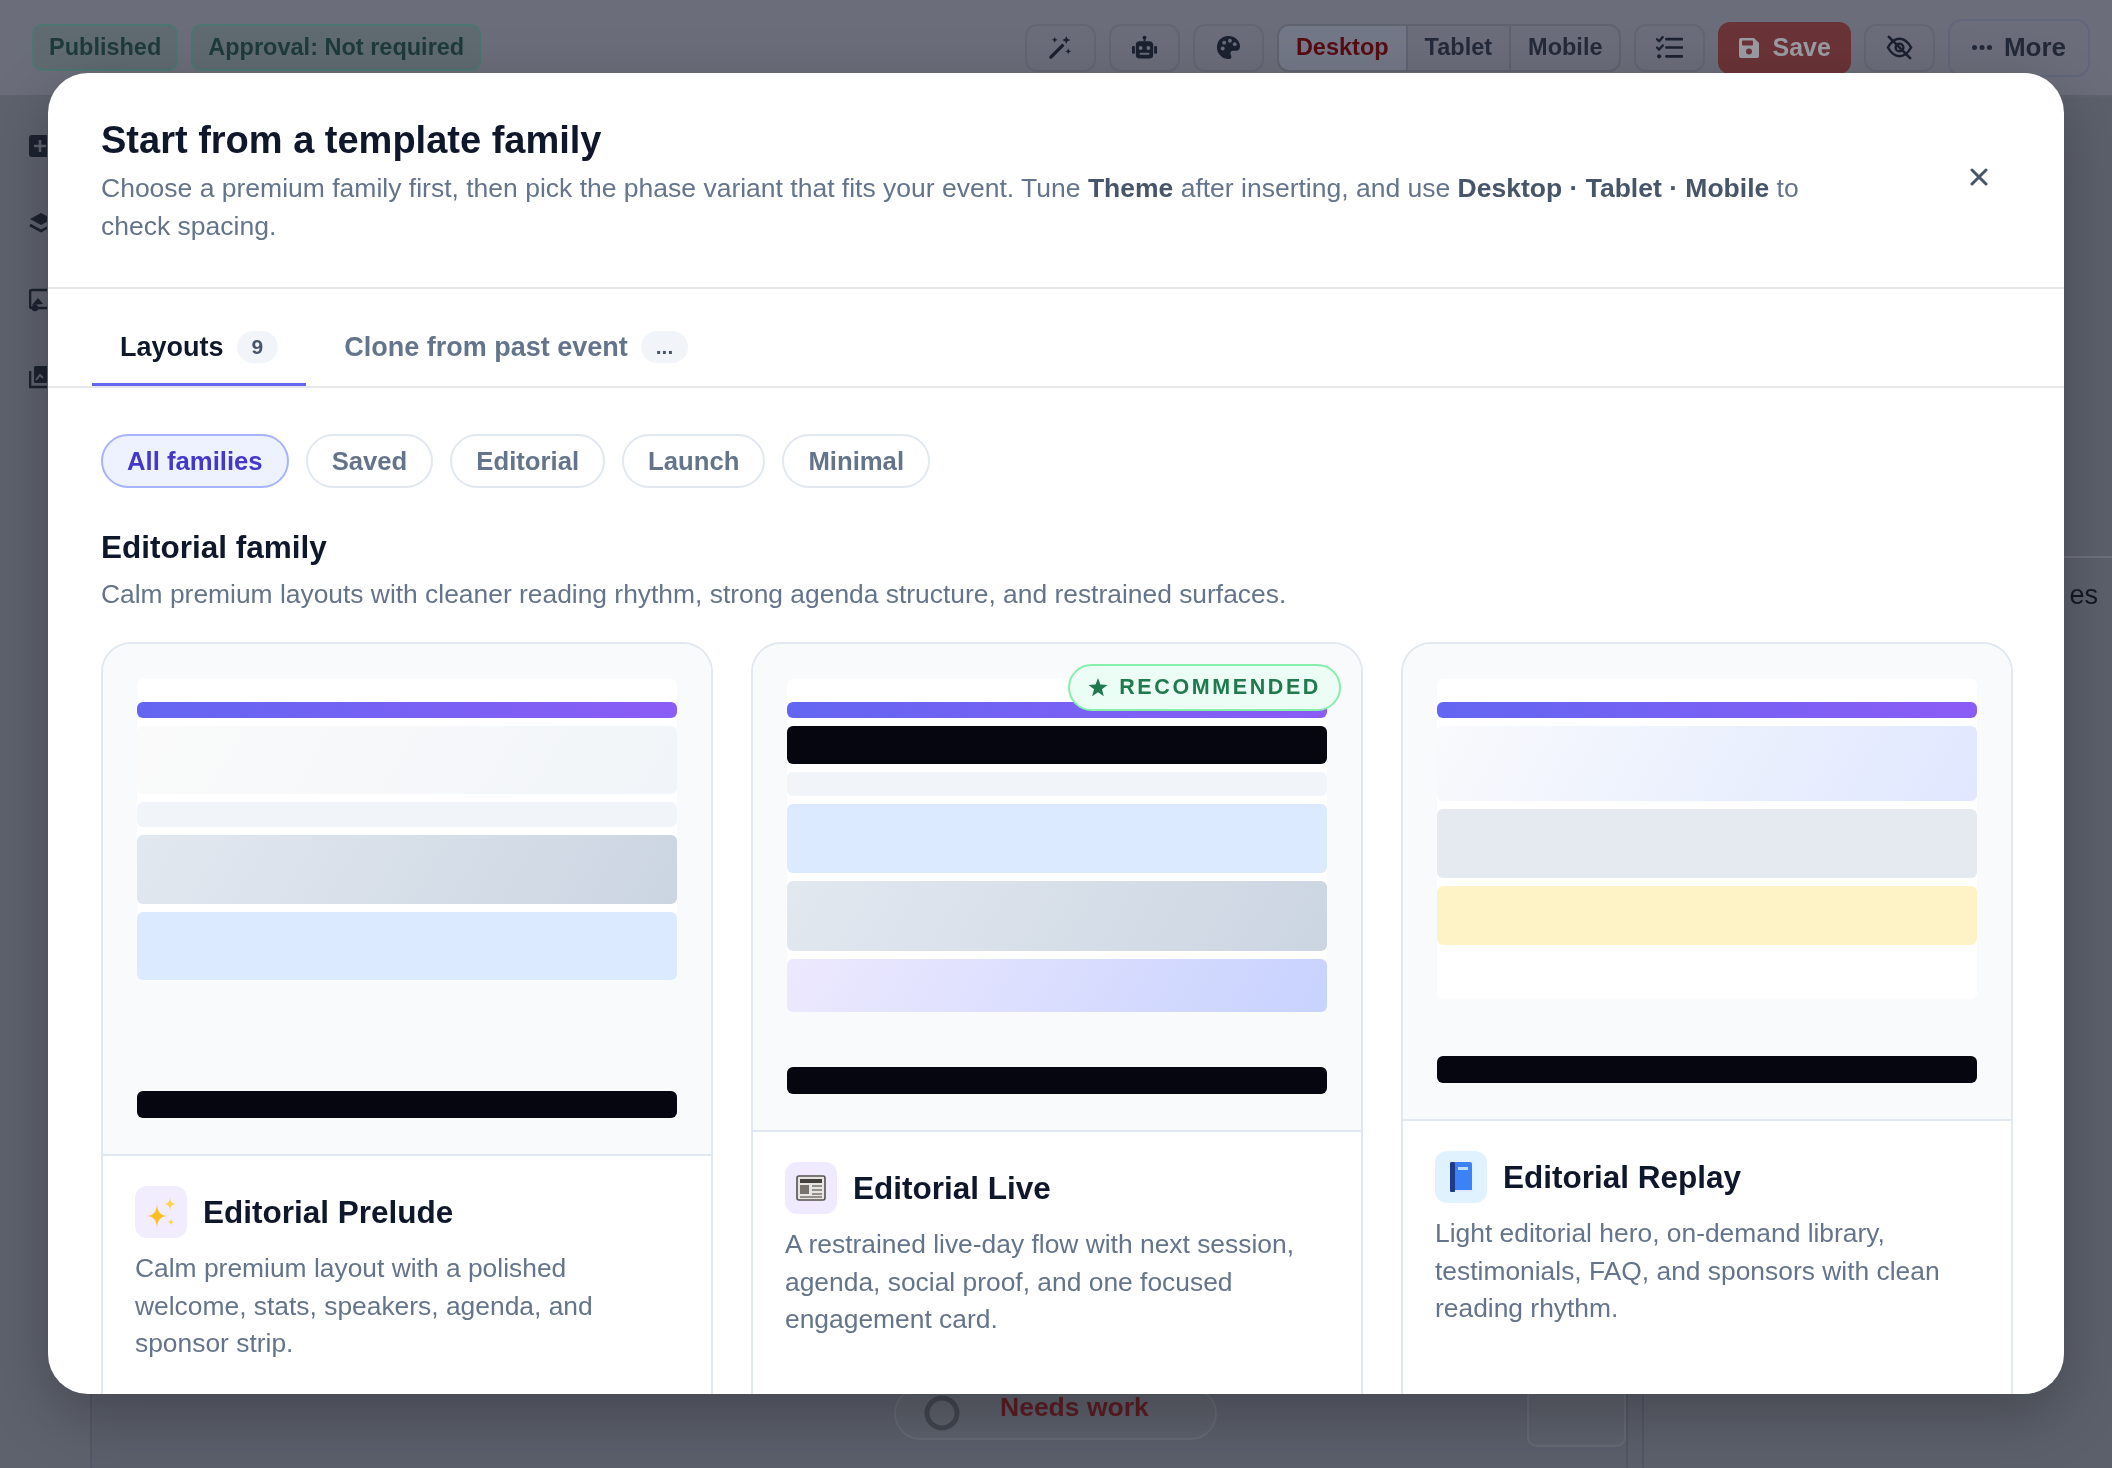  What do you see at coordinates (1622, 1177) in the screenshot?
I see `card-title: Editorial Replay` at bounding box center [1622, 1177].